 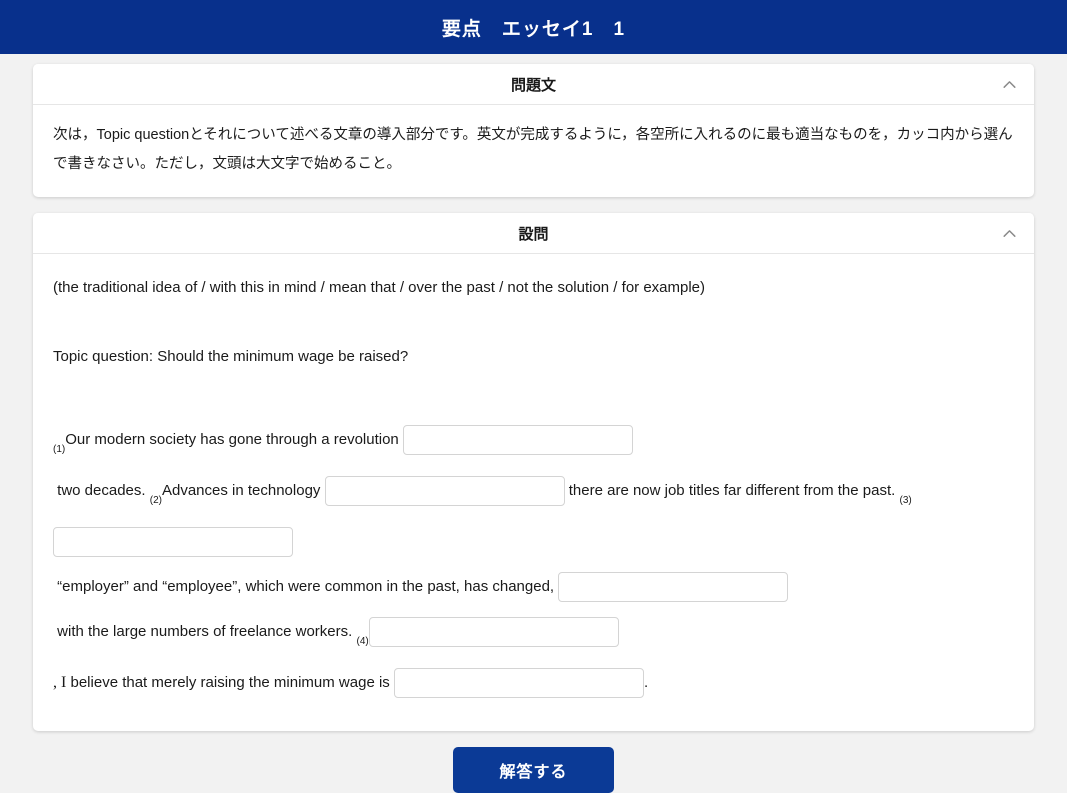 I want to click on setsumon-card-header: 設問, so click(x=533, y=233).